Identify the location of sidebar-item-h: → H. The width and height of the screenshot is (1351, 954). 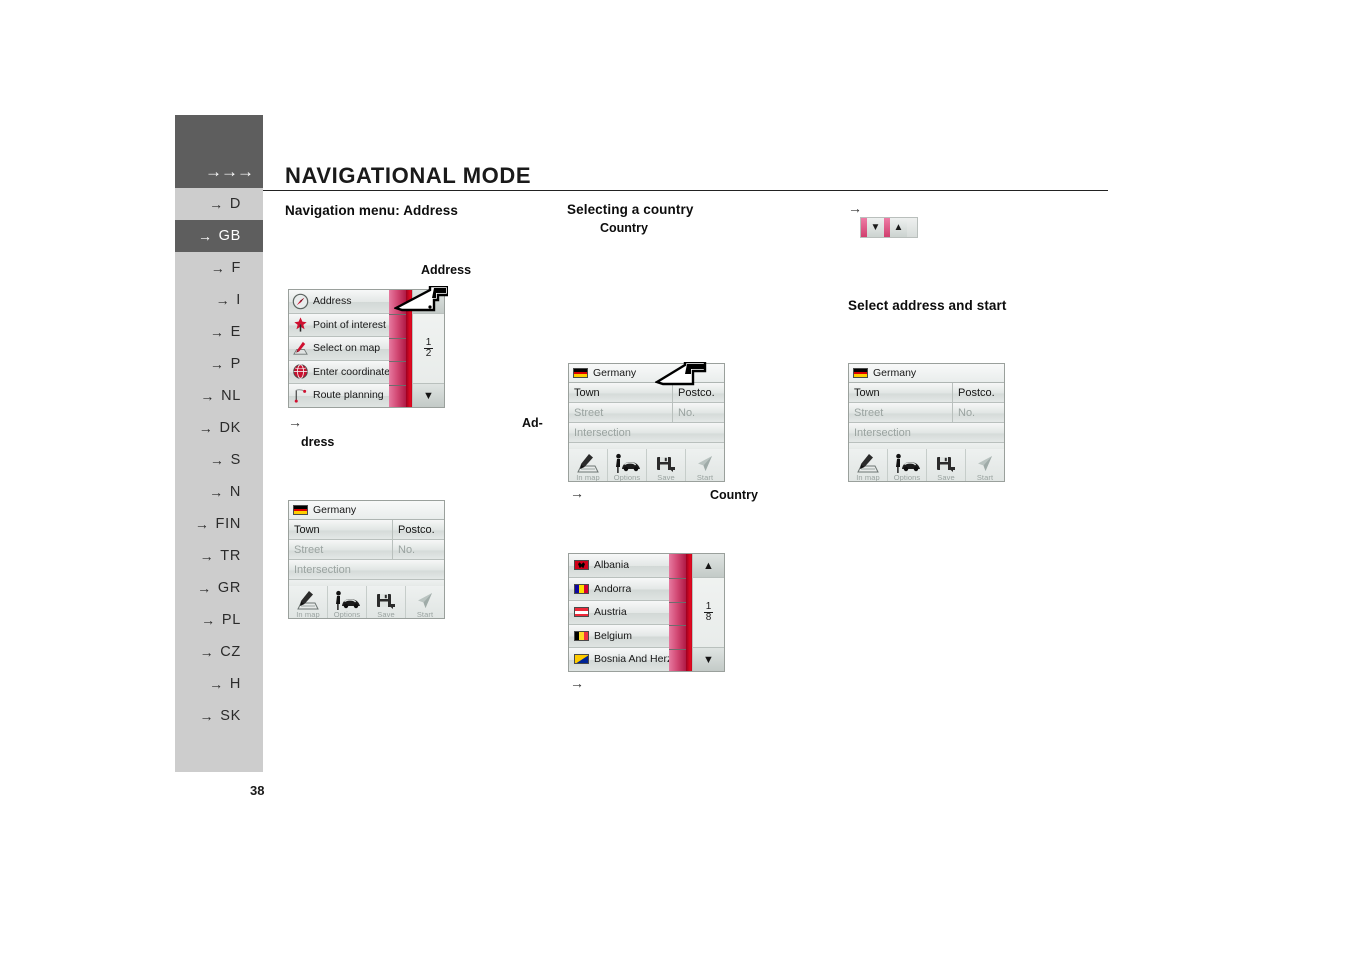
(219, 684).